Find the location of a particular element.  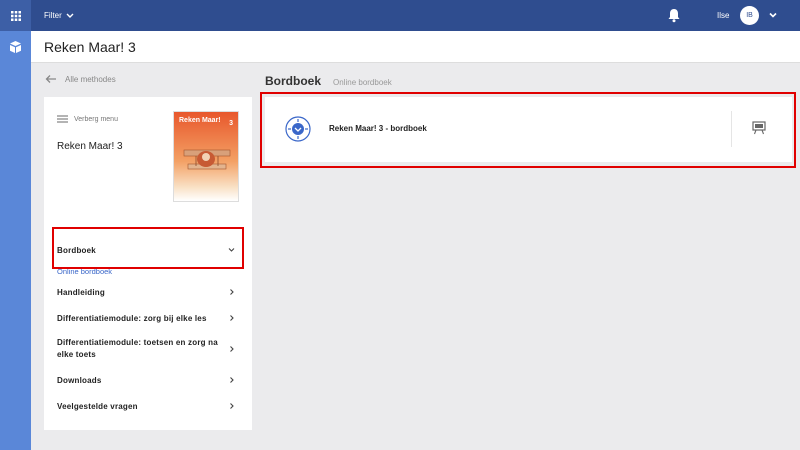

menu-item-differentiatie-les: Differentiatiemodule: zorg bij elke les is located at coordinates (149, 318).